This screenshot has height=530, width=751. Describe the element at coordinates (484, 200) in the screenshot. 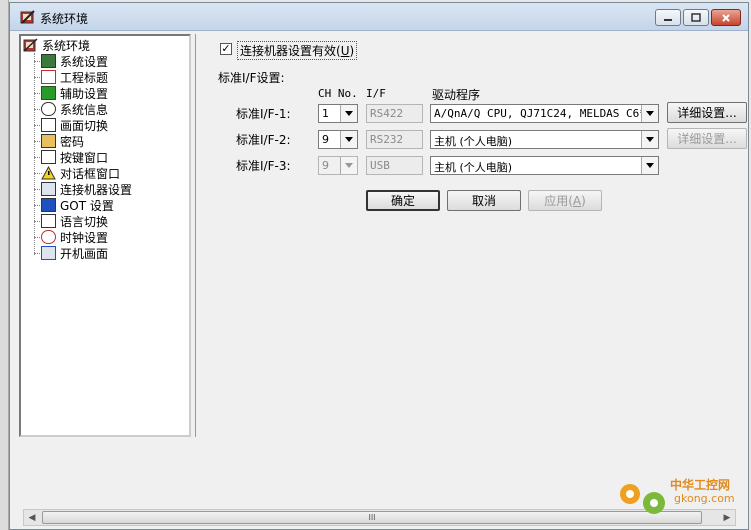

I see `cancel-button: 取消` at that location.